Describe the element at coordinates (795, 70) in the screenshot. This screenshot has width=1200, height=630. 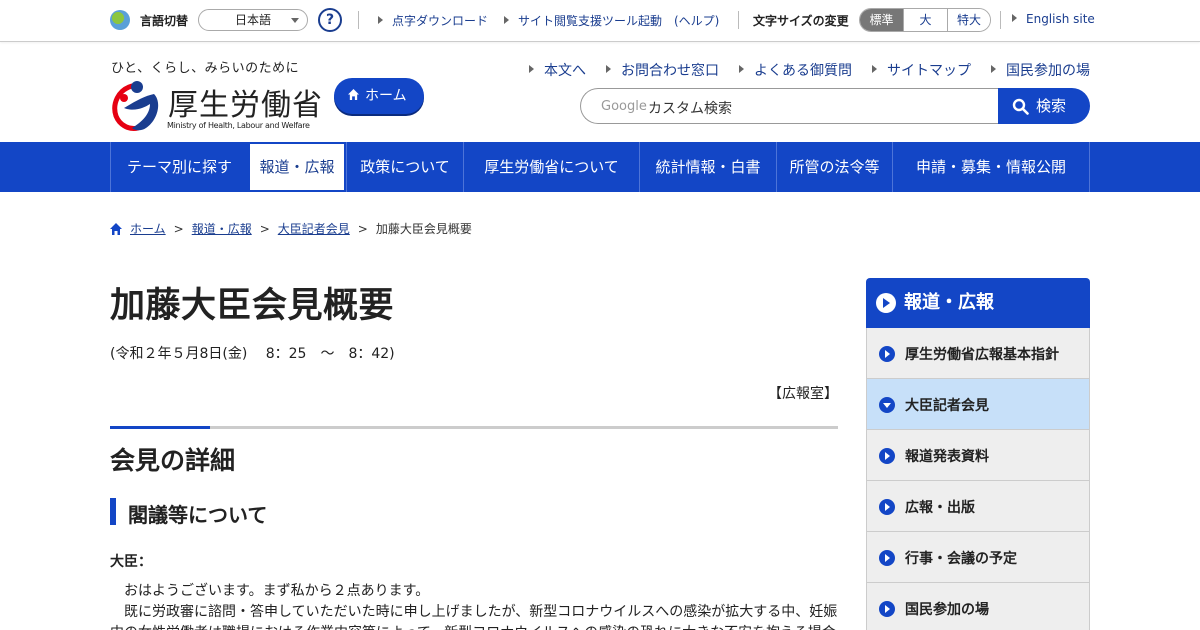
I see `faq-link: よくある御質問` at that location.